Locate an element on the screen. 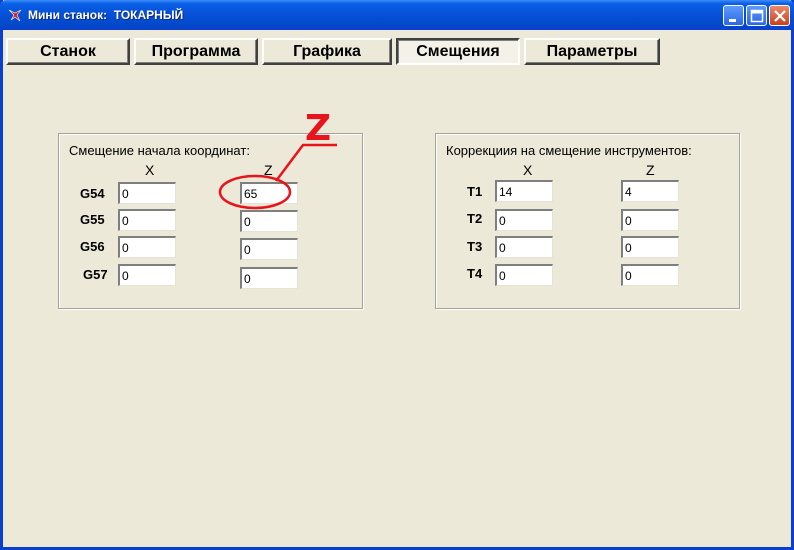 This screenshot has width=794, height=550. close-button is located at coordinates (779, 15).